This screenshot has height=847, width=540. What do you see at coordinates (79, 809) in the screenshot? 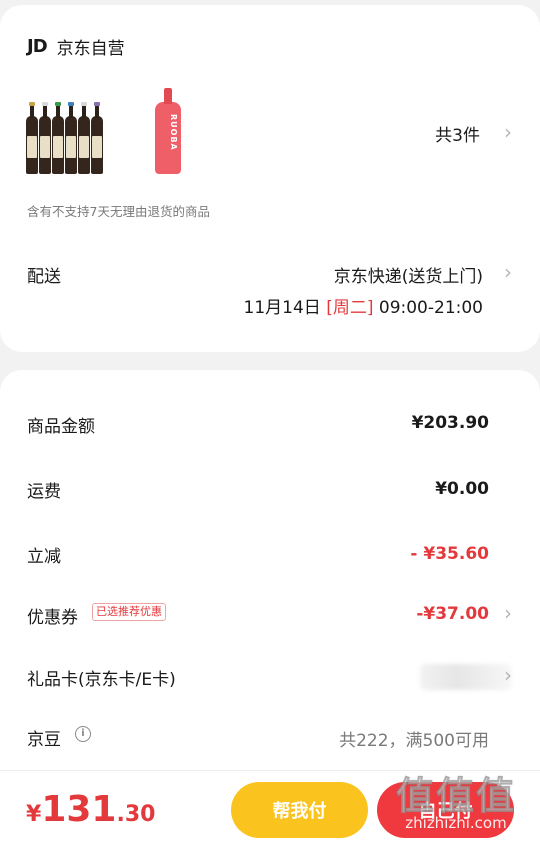
I see `total-integer: 131` at bounding box center [79, 809].